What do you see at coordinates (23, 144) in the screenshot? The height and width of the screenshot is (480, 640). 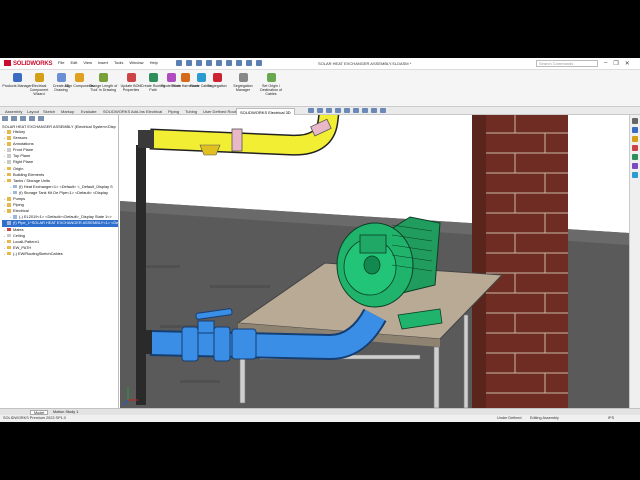 I see `tree-item-label: Annotations` at bounding box center [23, 144].